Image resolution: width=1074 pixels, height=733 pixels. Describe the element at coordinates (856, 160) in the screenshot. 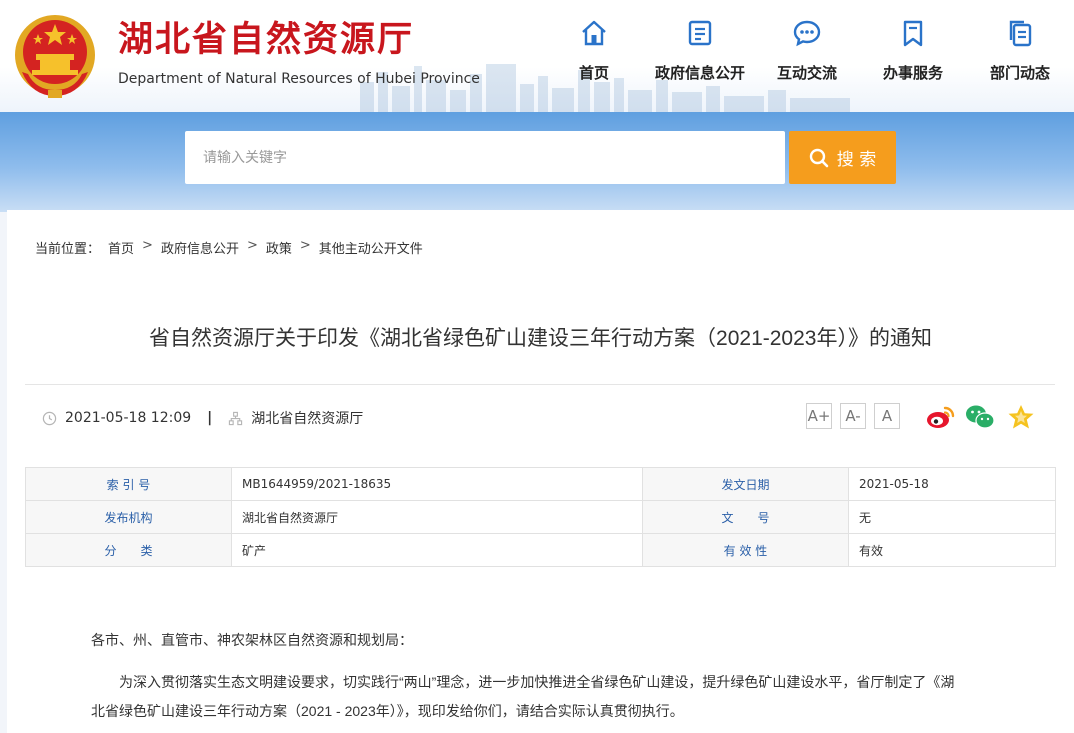

I see `search-button-label: 搜 索` at that location.